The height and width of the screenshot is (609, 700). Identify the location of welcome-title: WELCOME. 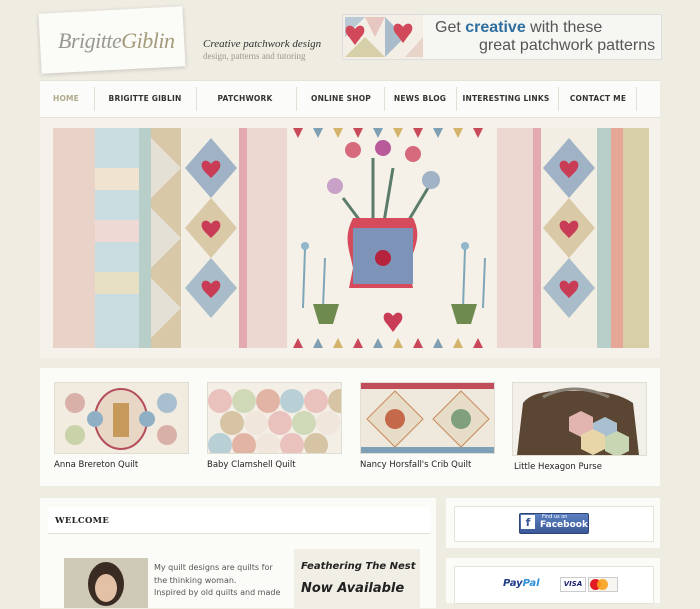
(82, 521).